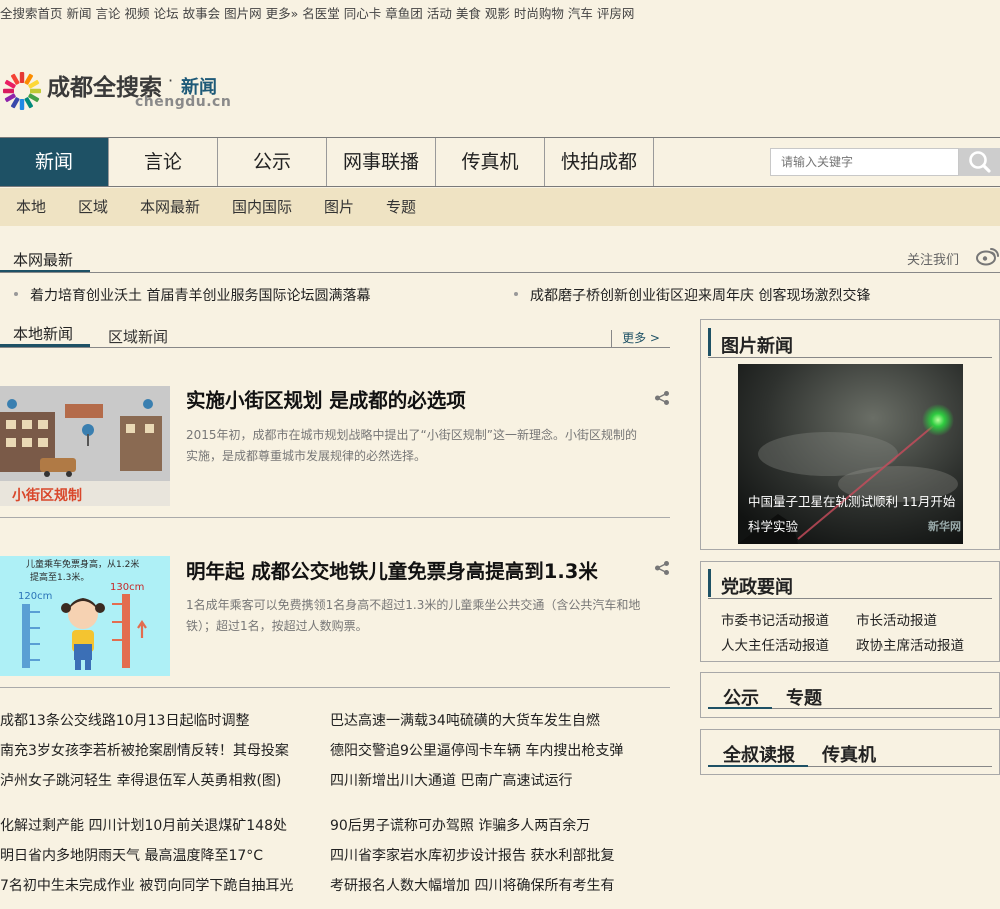  What do you see at coordinates (804, 697) in the screenshot?
I see `tab-topics: 专题` at bounding box center [804, 697].